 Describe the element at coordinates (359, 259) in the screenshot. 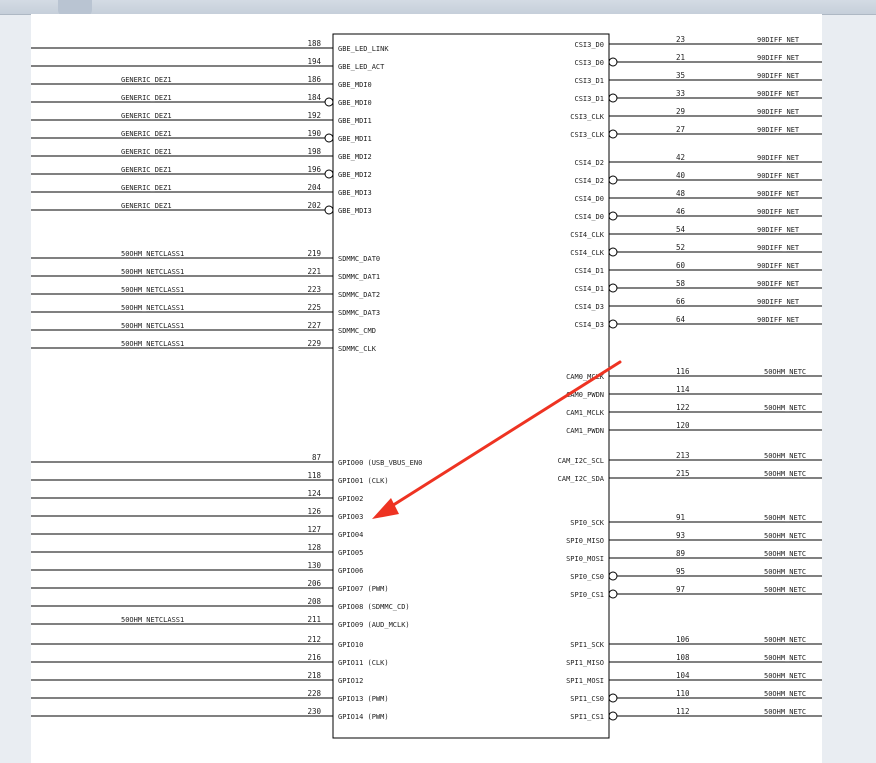

I see `pin-name: SDMMC_DAT0` at that location.